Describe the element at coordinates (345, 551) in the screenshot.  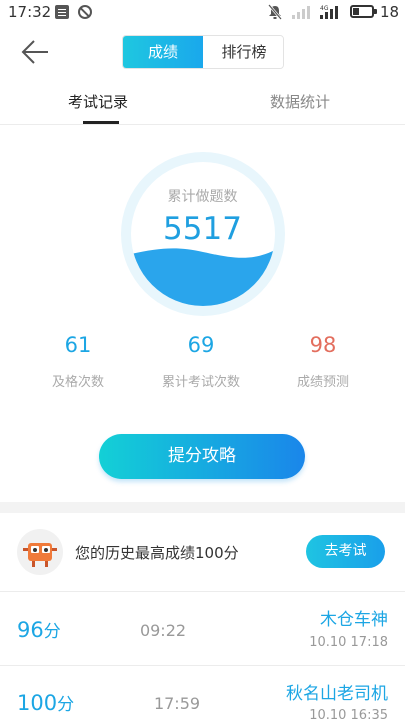
I see `go-exam-button: 去考试` at that location.